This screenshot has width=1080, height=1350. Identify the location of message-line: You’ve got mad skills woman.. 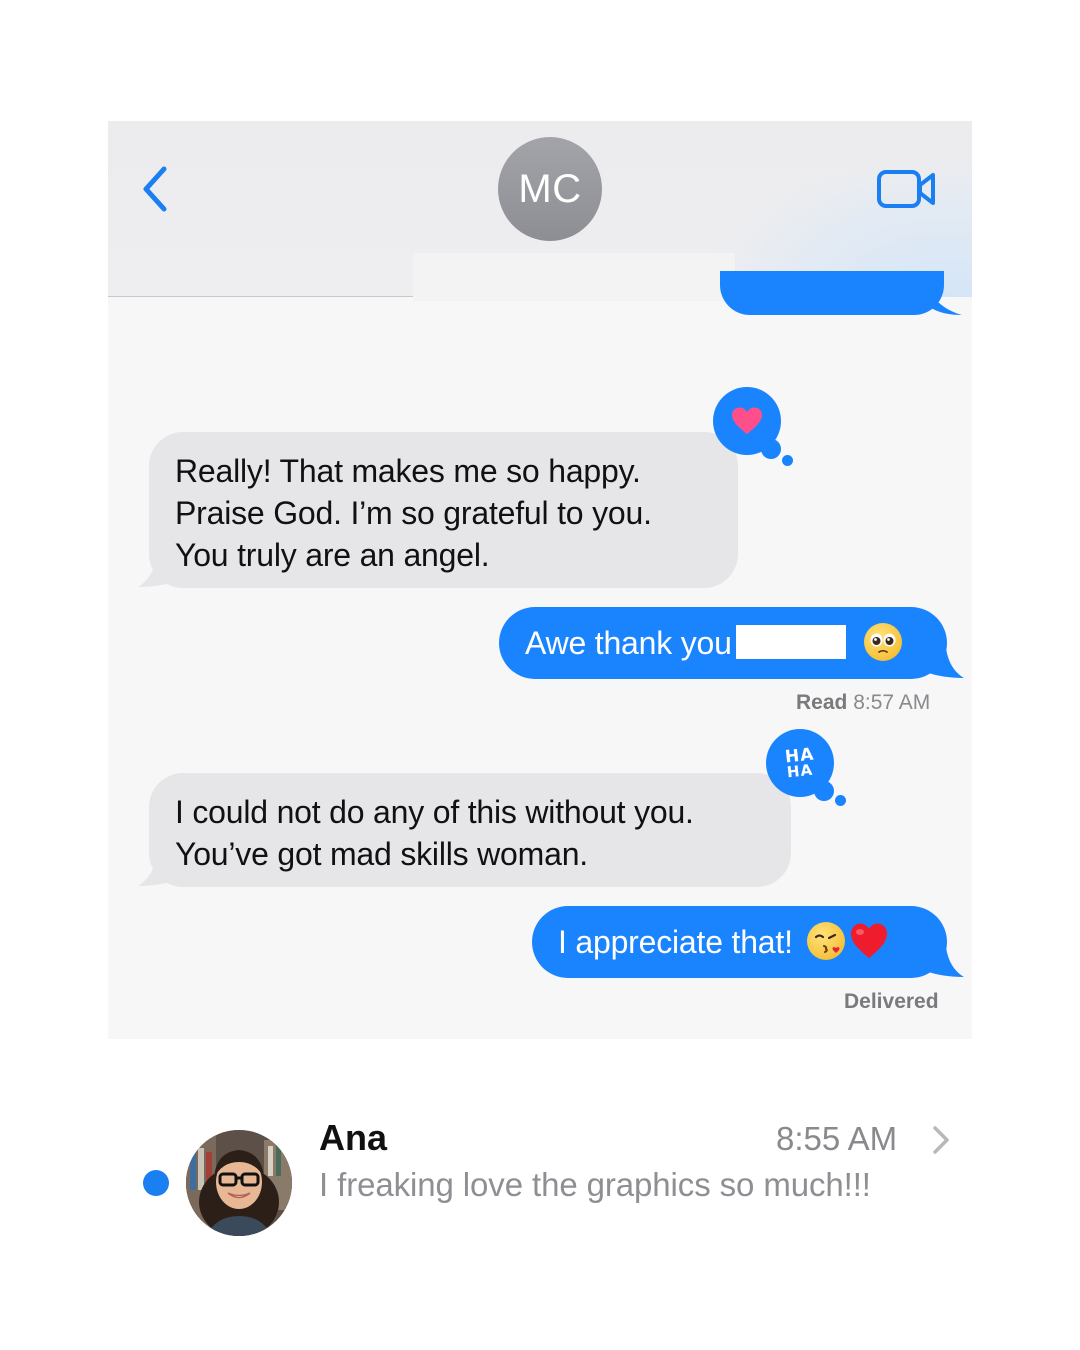
(381, 854).